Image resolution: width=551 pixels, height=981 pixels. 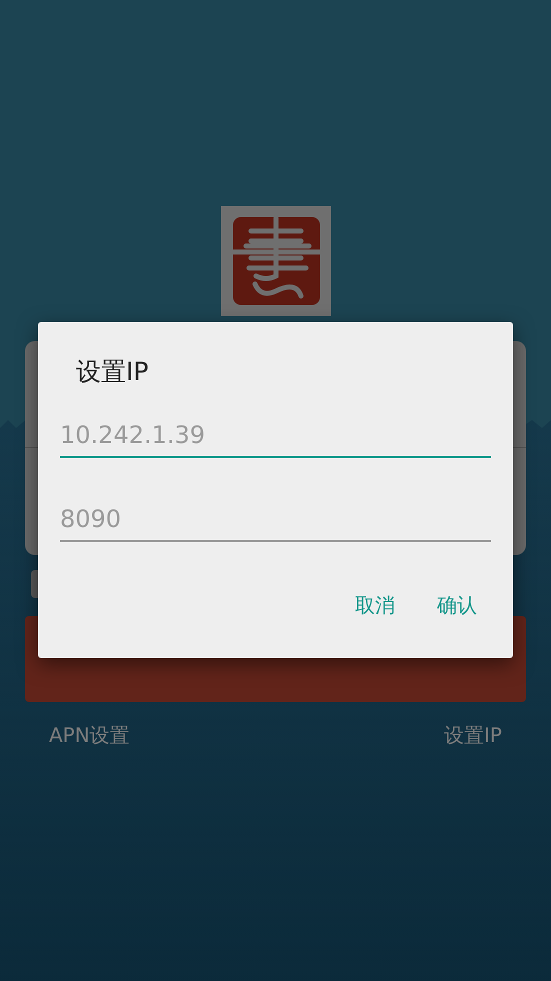 I want to click on dialog-button: 确认, so click(x=457, y=605).